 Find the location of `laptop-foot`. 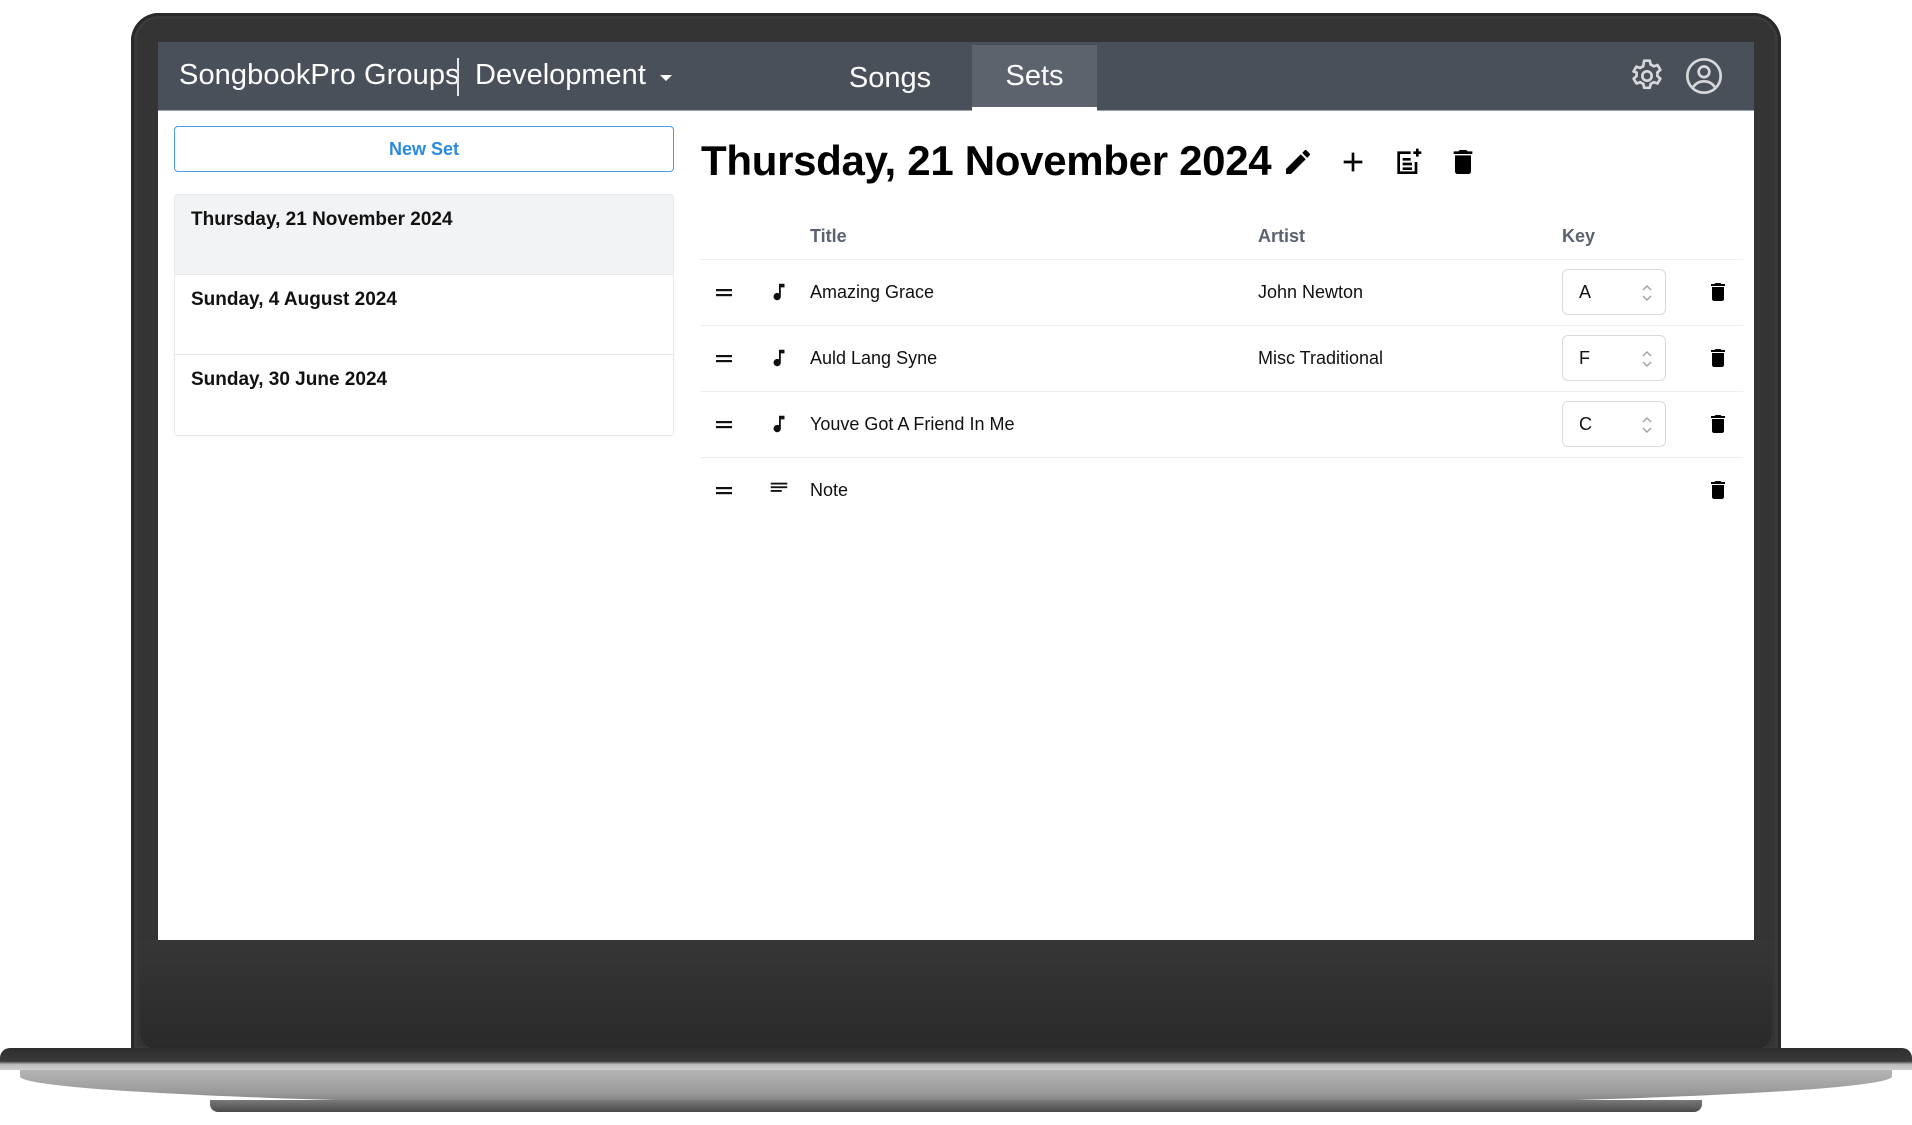

laptop-foot is located at coordinates (956, 1106).